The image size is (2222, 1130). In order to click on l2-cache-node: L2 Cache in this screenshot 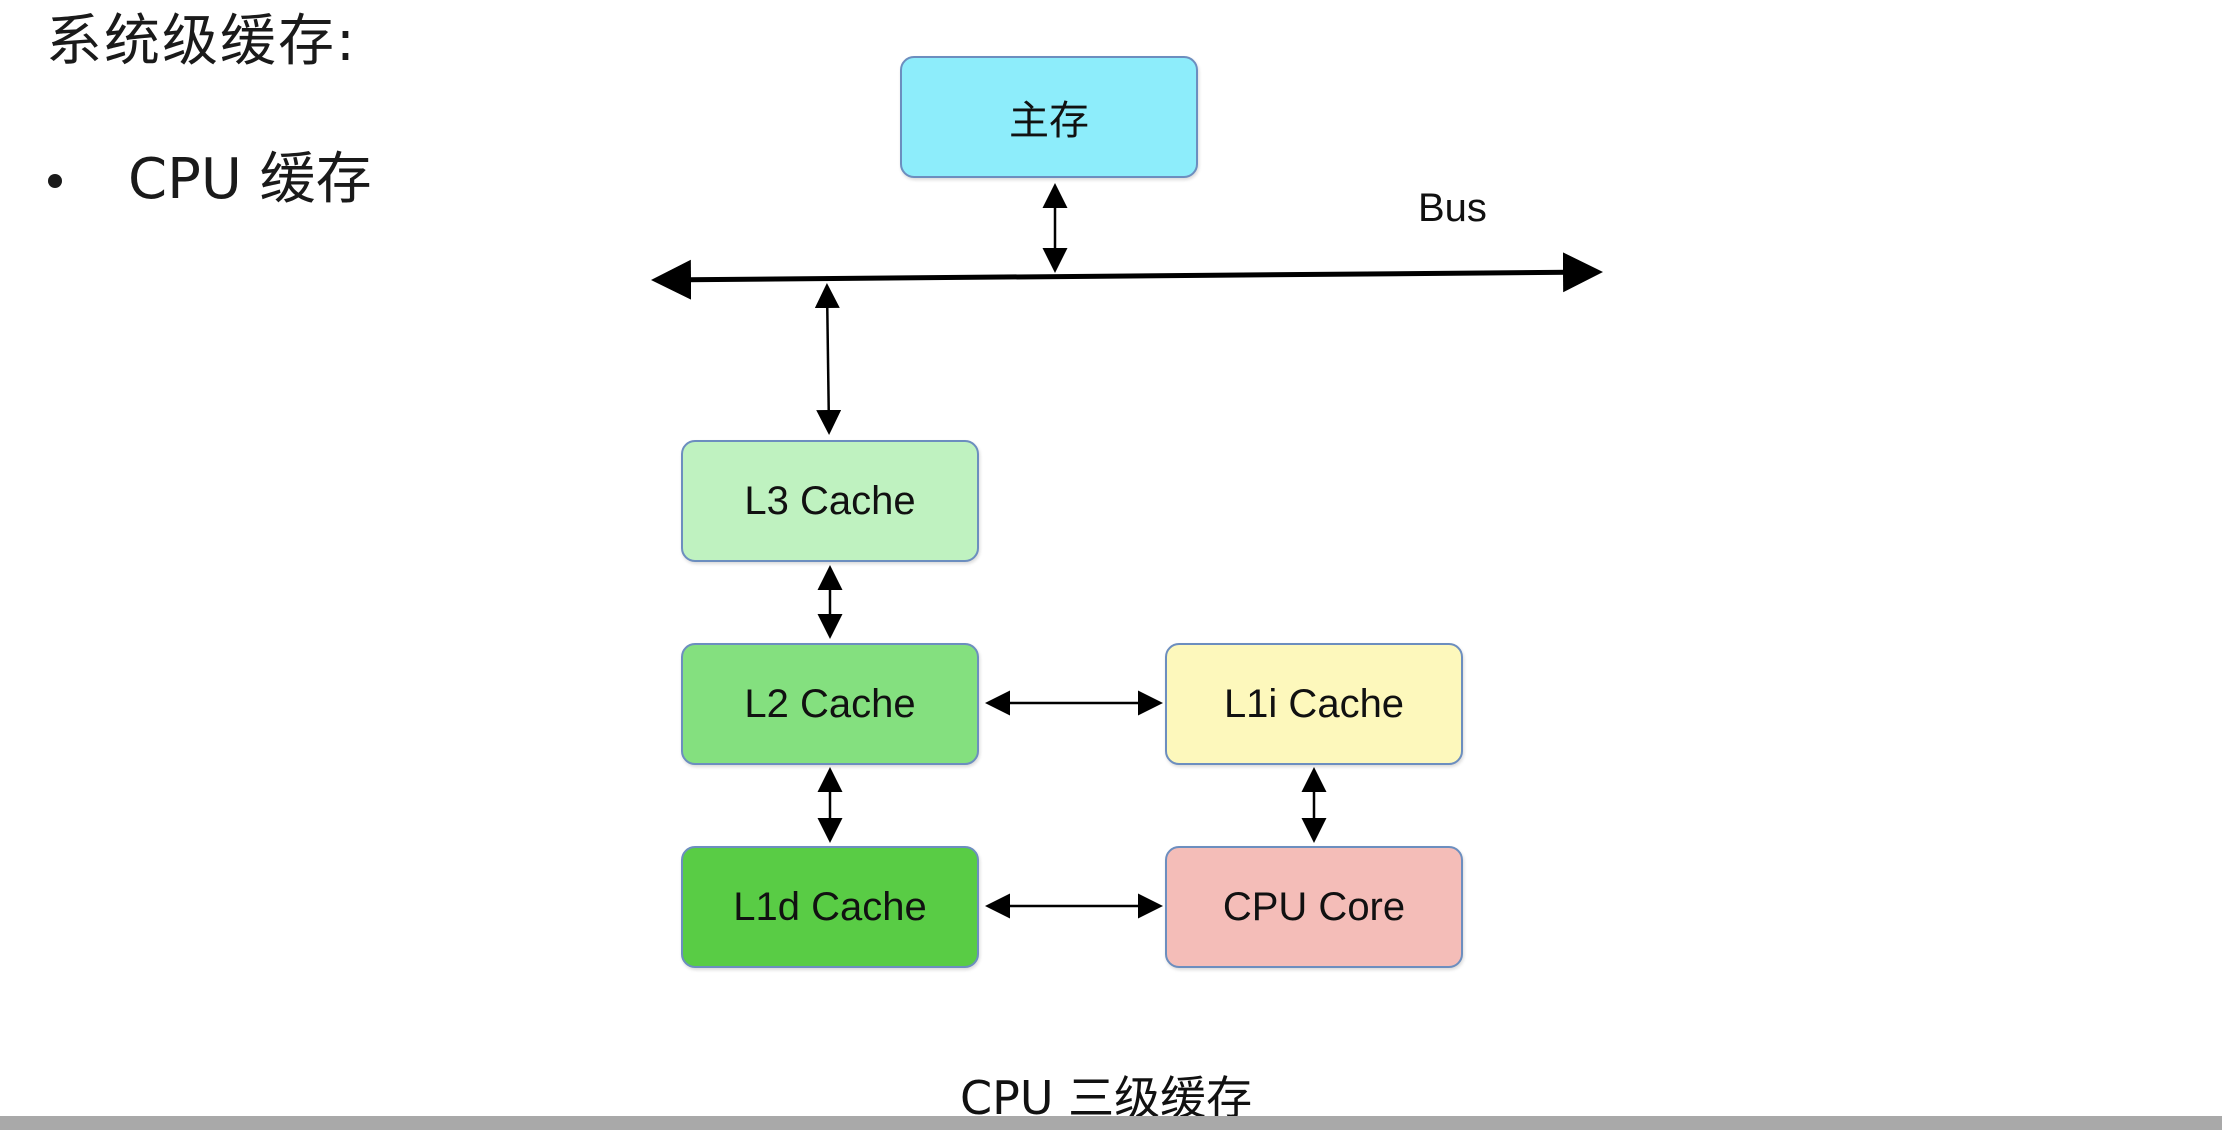, I will do `click(830, 704)`.